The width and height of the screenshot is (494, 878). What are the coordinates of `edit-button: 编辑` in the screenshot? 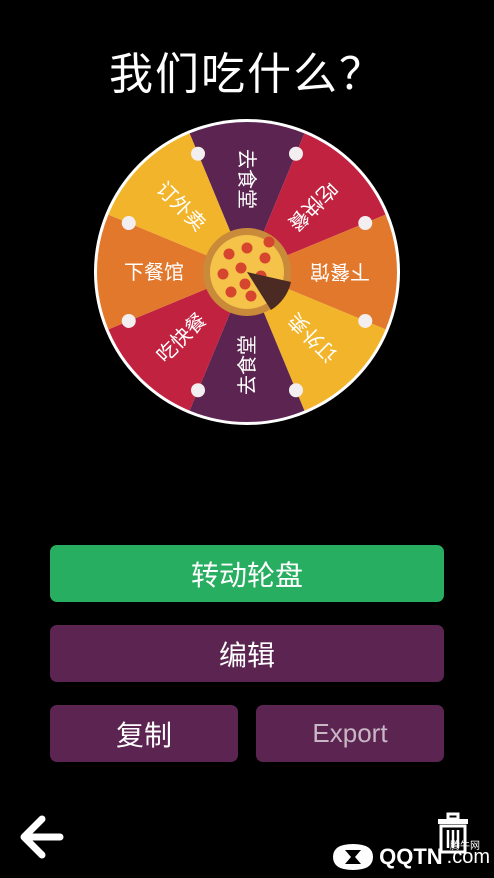 It's located at (247, 653).